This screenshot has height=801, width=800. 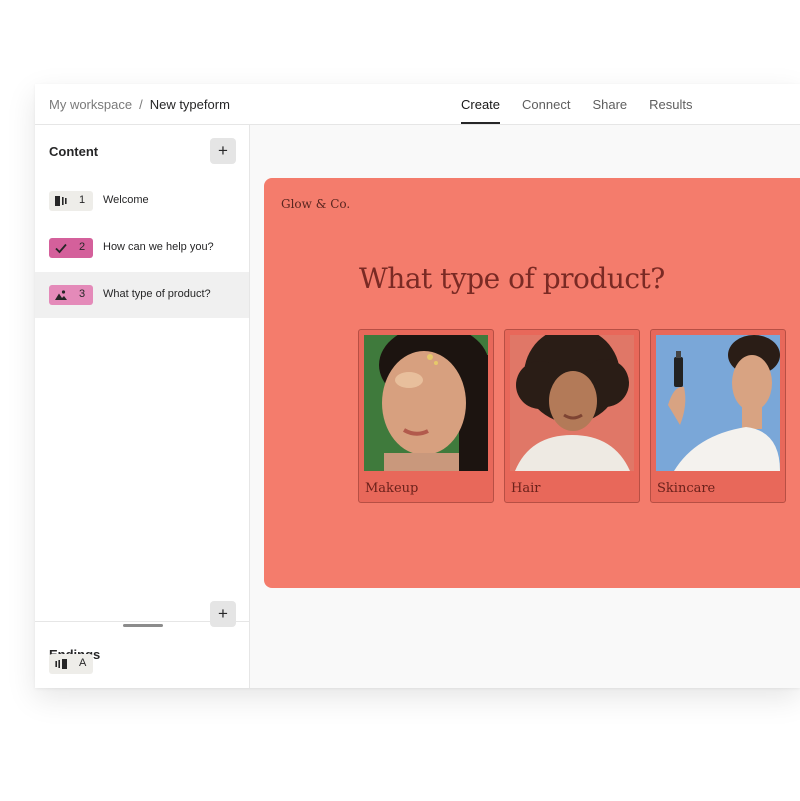 What do you see at coordinates (588, 104) in the screenshot?
I see `main-tabs: Create Connect Share Results` at bounding box center [588, 104].